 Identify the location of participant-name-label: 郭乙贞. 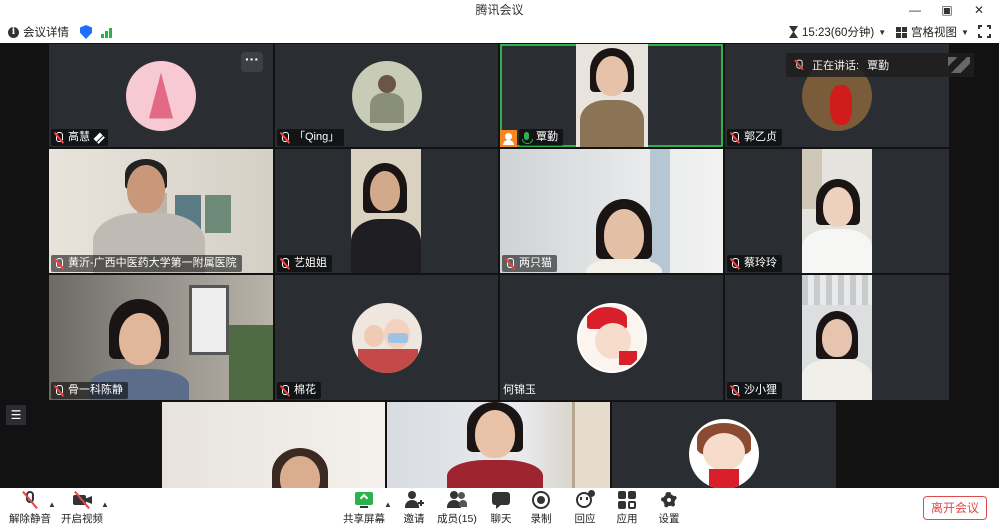
(754, 137).